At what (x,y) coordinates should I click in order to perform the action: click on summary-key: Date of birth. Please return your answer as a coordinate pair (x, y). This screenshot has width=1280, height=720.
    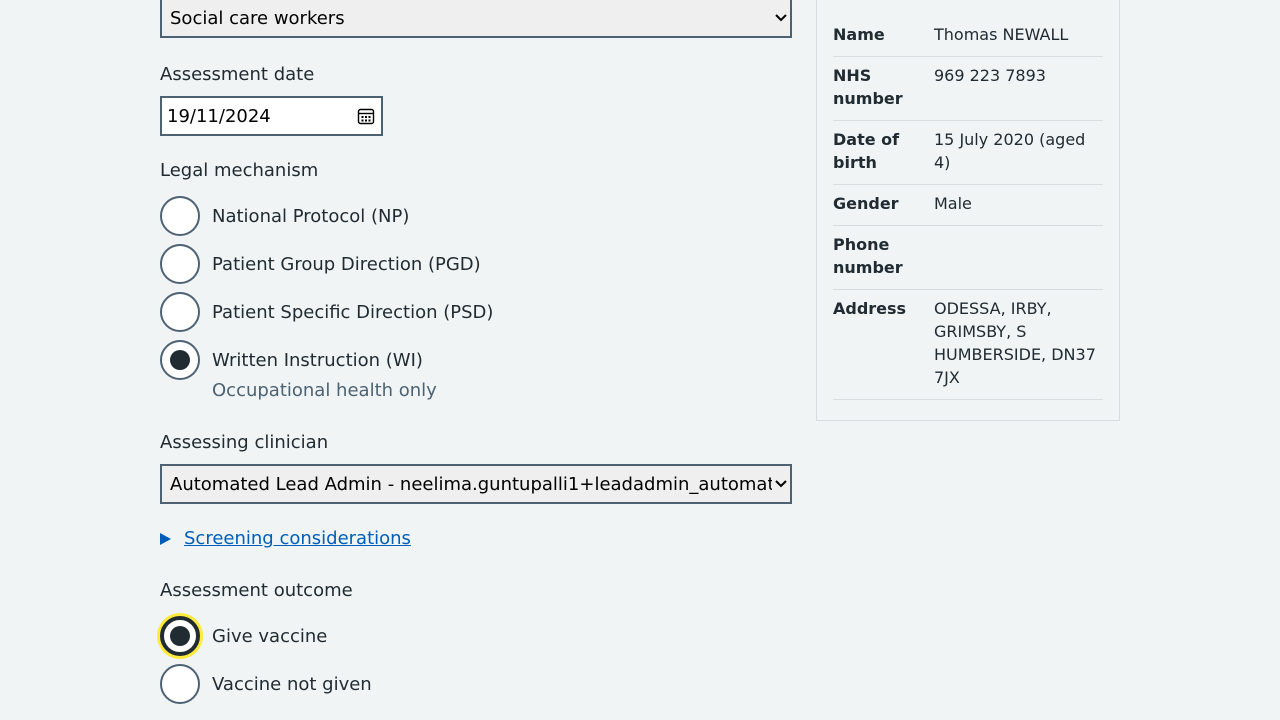
    Looking at the image, I should click on (866, 151).